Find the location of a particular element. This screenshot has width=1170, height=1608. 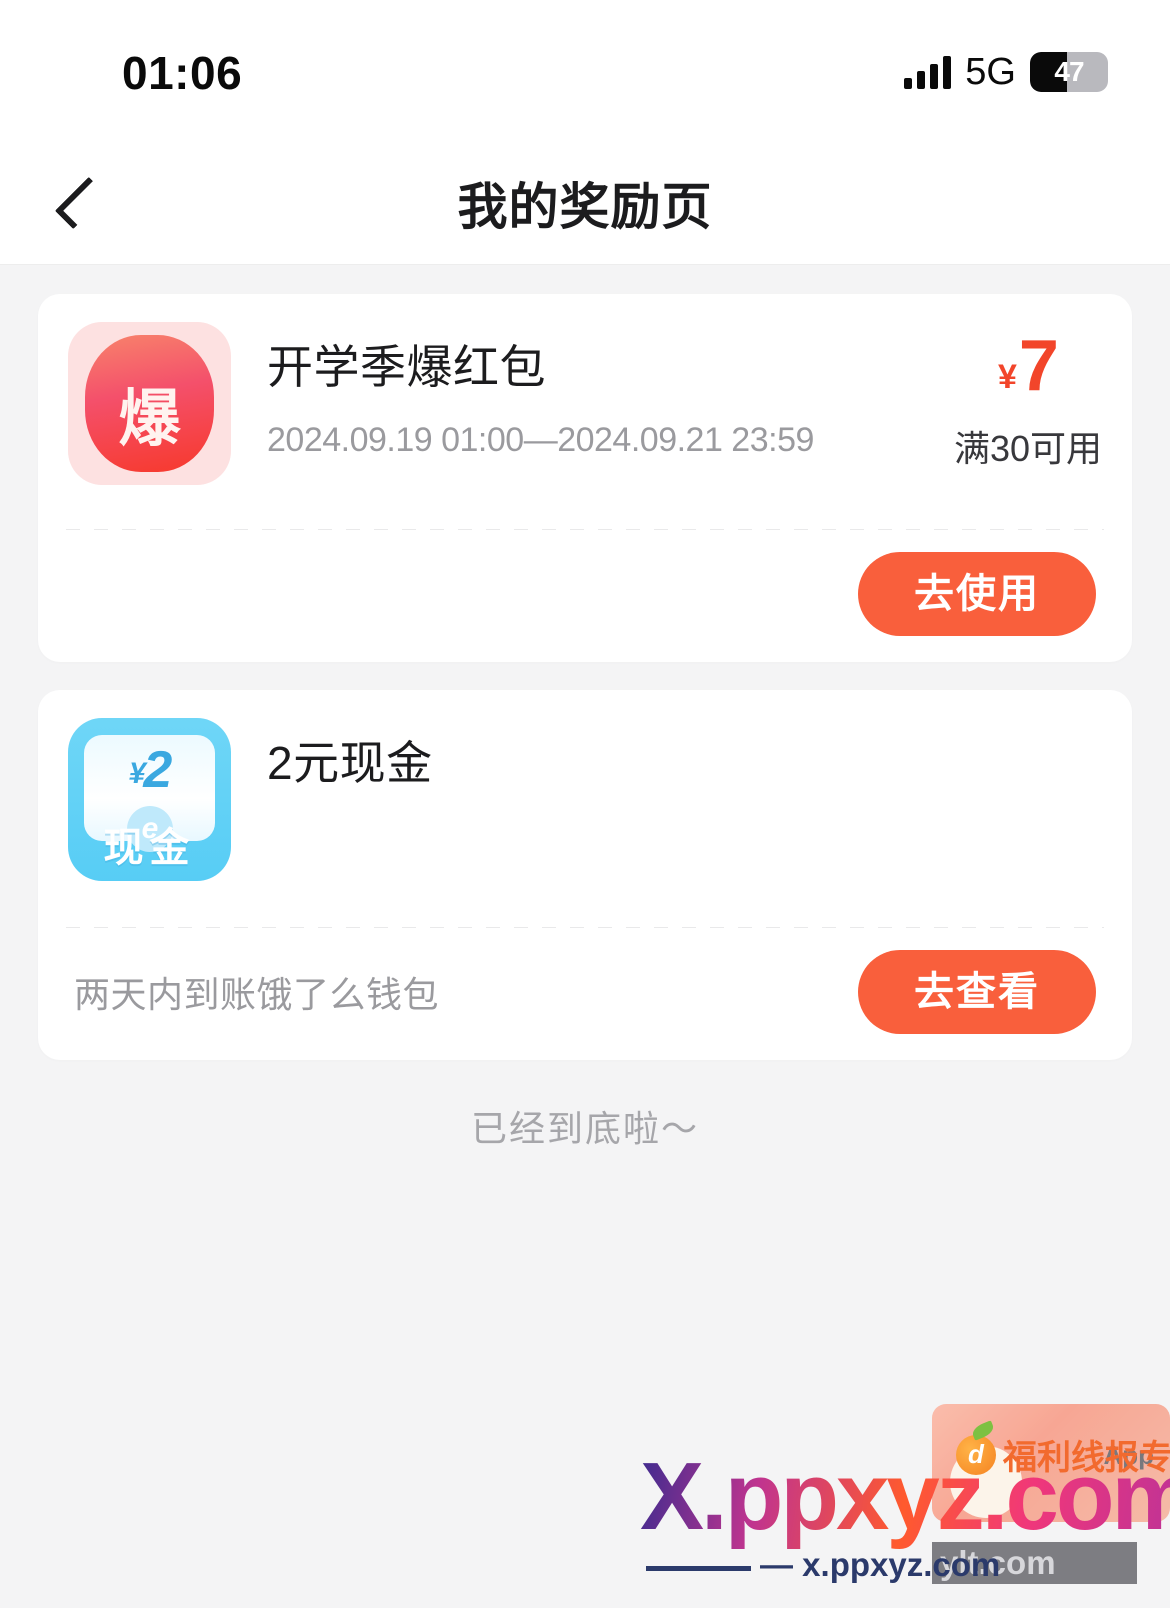

use-coupon-button: 去使用 is located at coordinates (977, 594).